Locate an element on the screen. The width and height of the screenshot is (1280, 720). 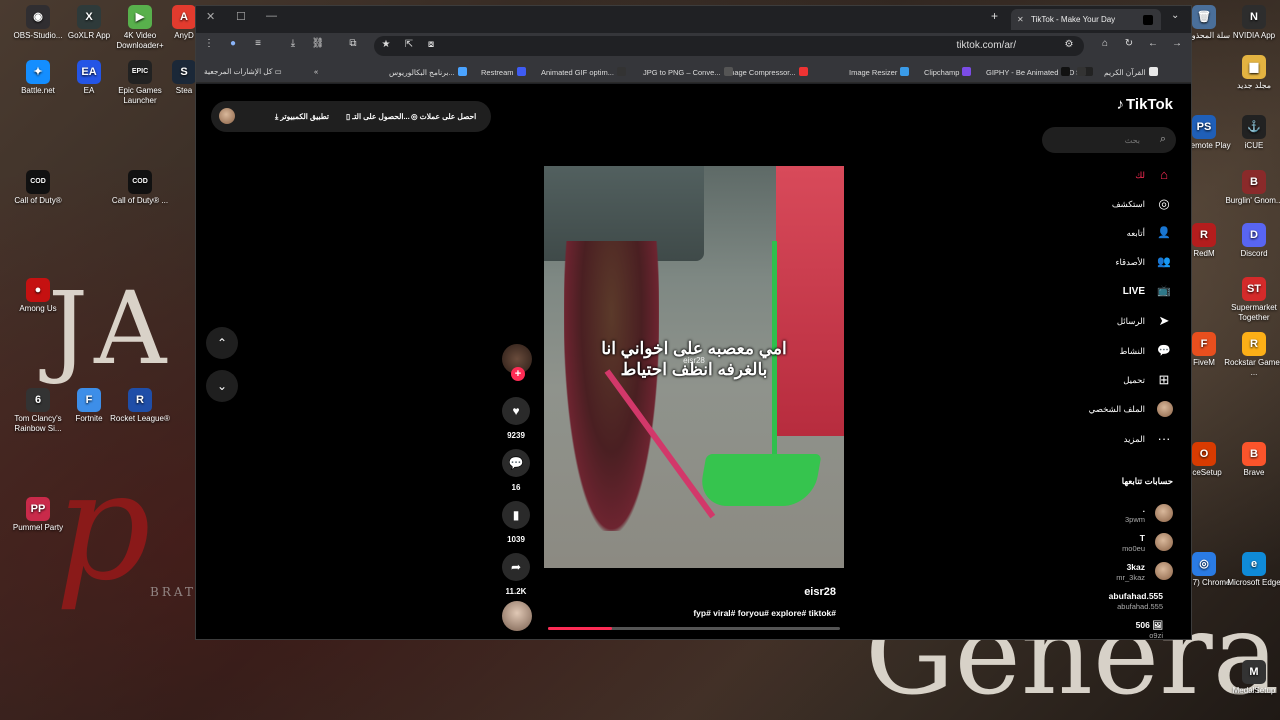
menu-icon: ⋮ is located at coordinates (209, 43).